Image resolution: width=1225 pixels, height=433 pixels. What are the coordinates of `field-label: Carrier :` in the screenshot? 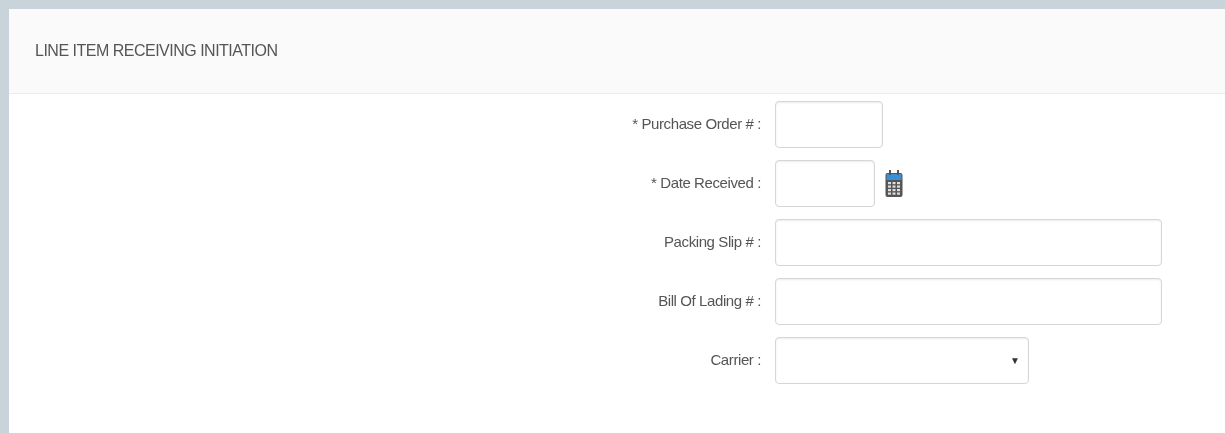 It's located at (735, 360).